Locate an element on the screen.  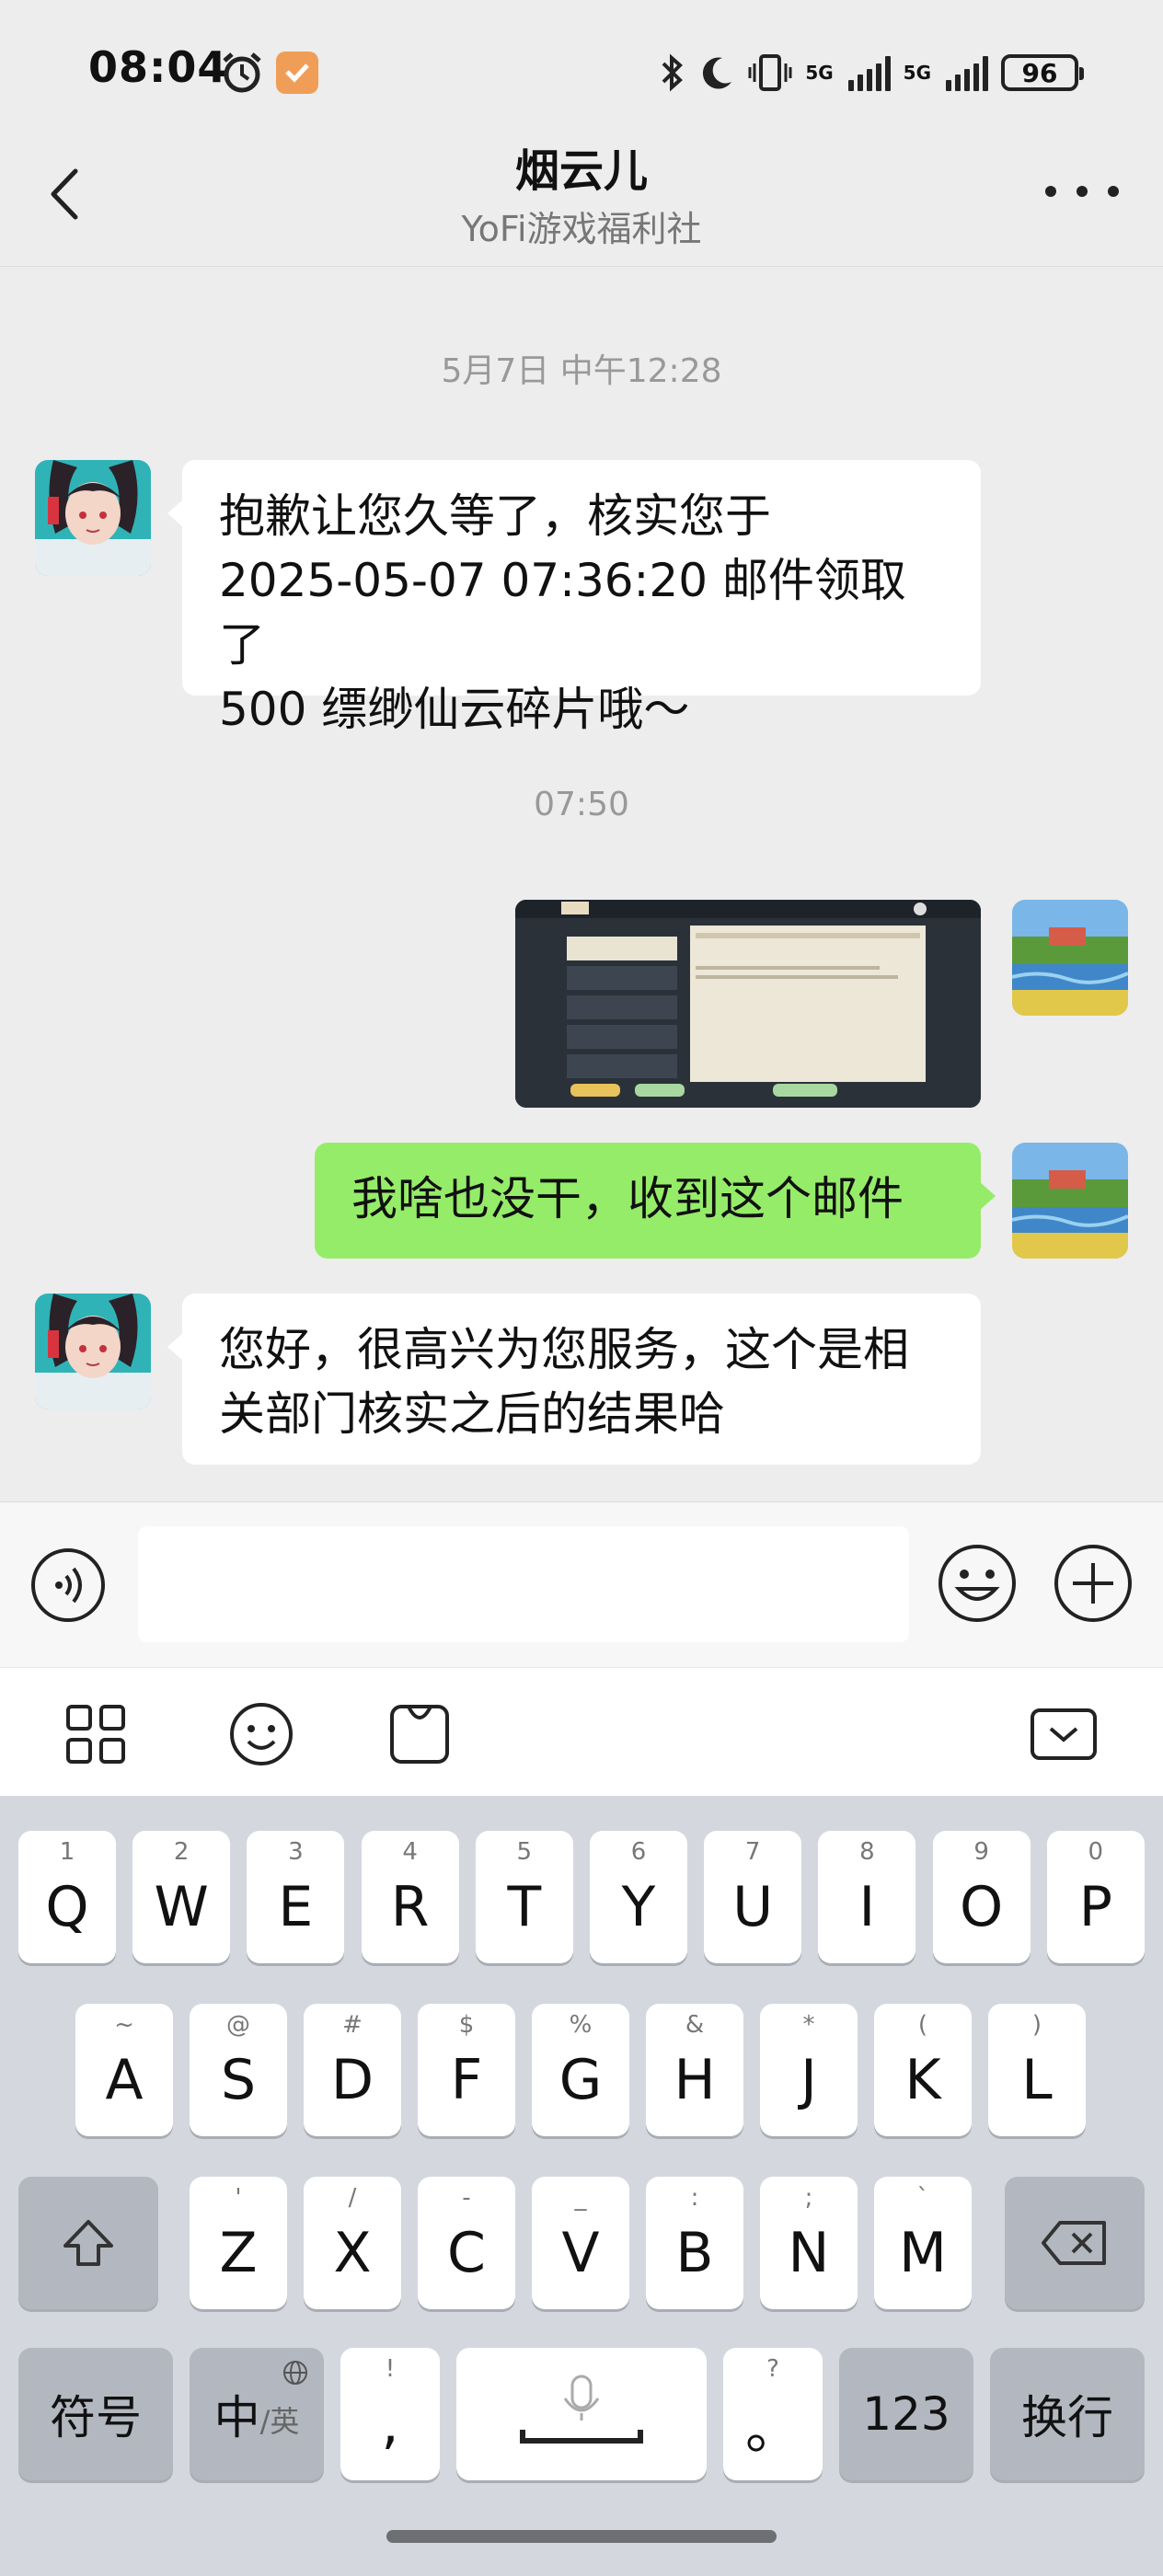
key-k: (K is located at coordinates (923, 2070).